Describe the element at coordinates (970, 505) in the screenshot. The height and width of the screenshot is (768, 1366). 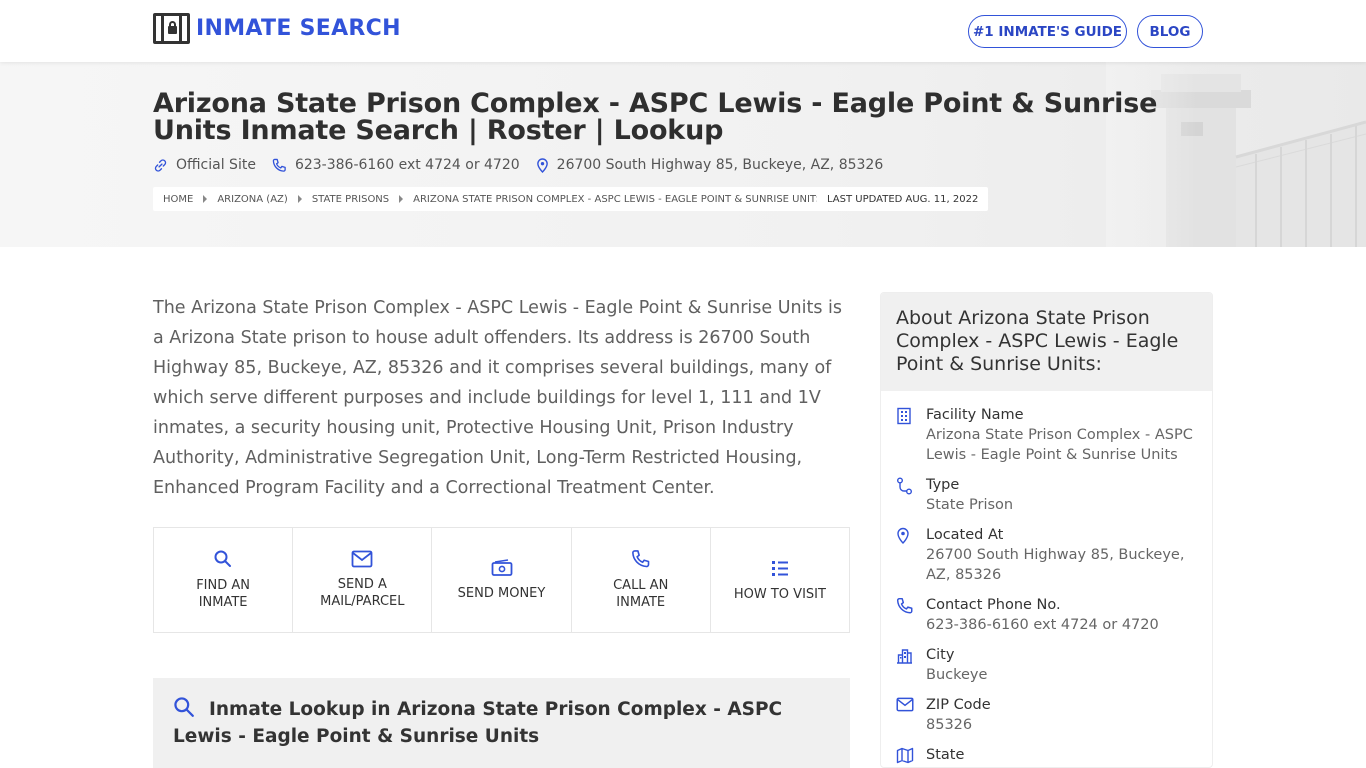
I see `info-value: State Prison` at that location.